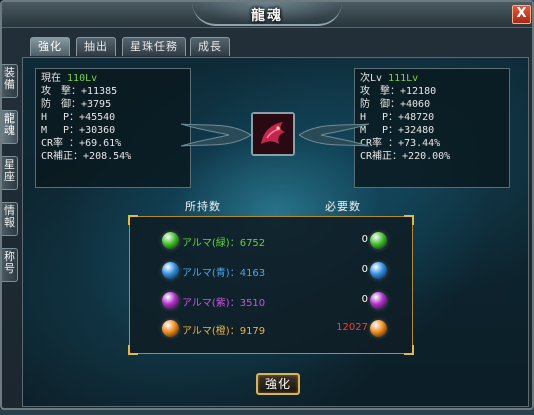 The image size is (534, 415). I want to click on alma-row-purple: アルマ(紫)：3510 0, so click(272, 302).